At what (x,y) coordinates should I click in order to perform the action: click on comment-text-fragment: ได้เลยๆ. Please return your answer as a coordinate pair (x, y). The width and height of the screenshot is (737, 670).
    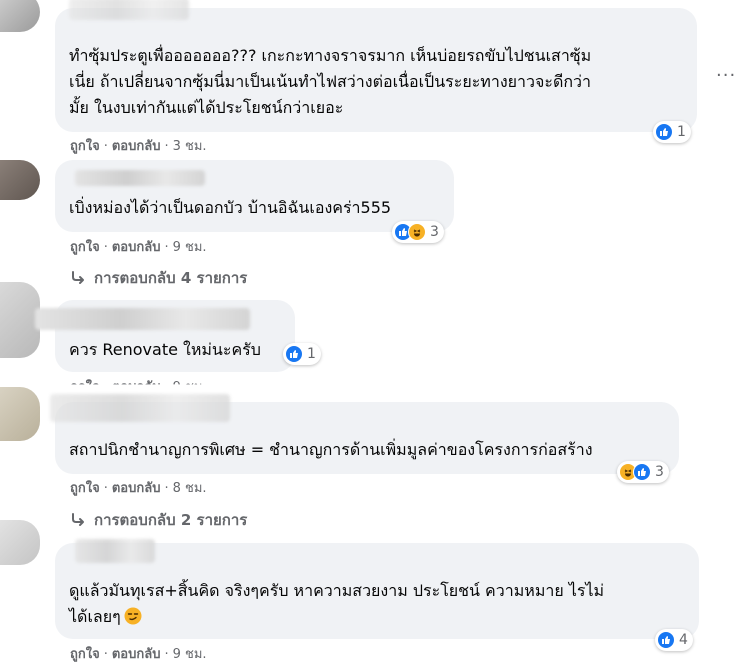
    Looking at the image, I should click on (95, 616).